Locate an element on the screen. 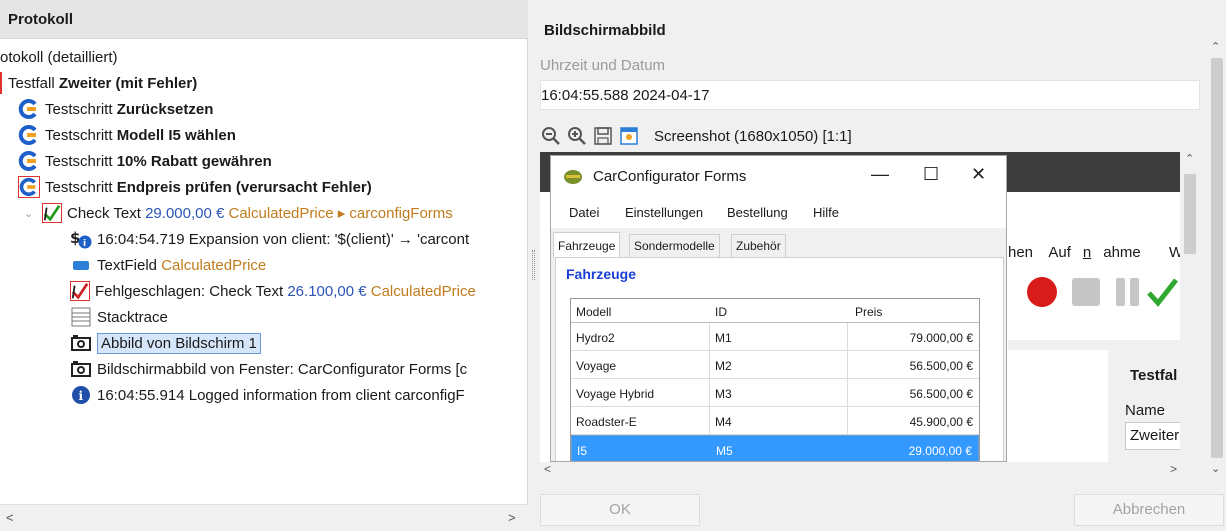 The image size is (1226, 531). column-header-id: ID is located at coordinates (721, 312).